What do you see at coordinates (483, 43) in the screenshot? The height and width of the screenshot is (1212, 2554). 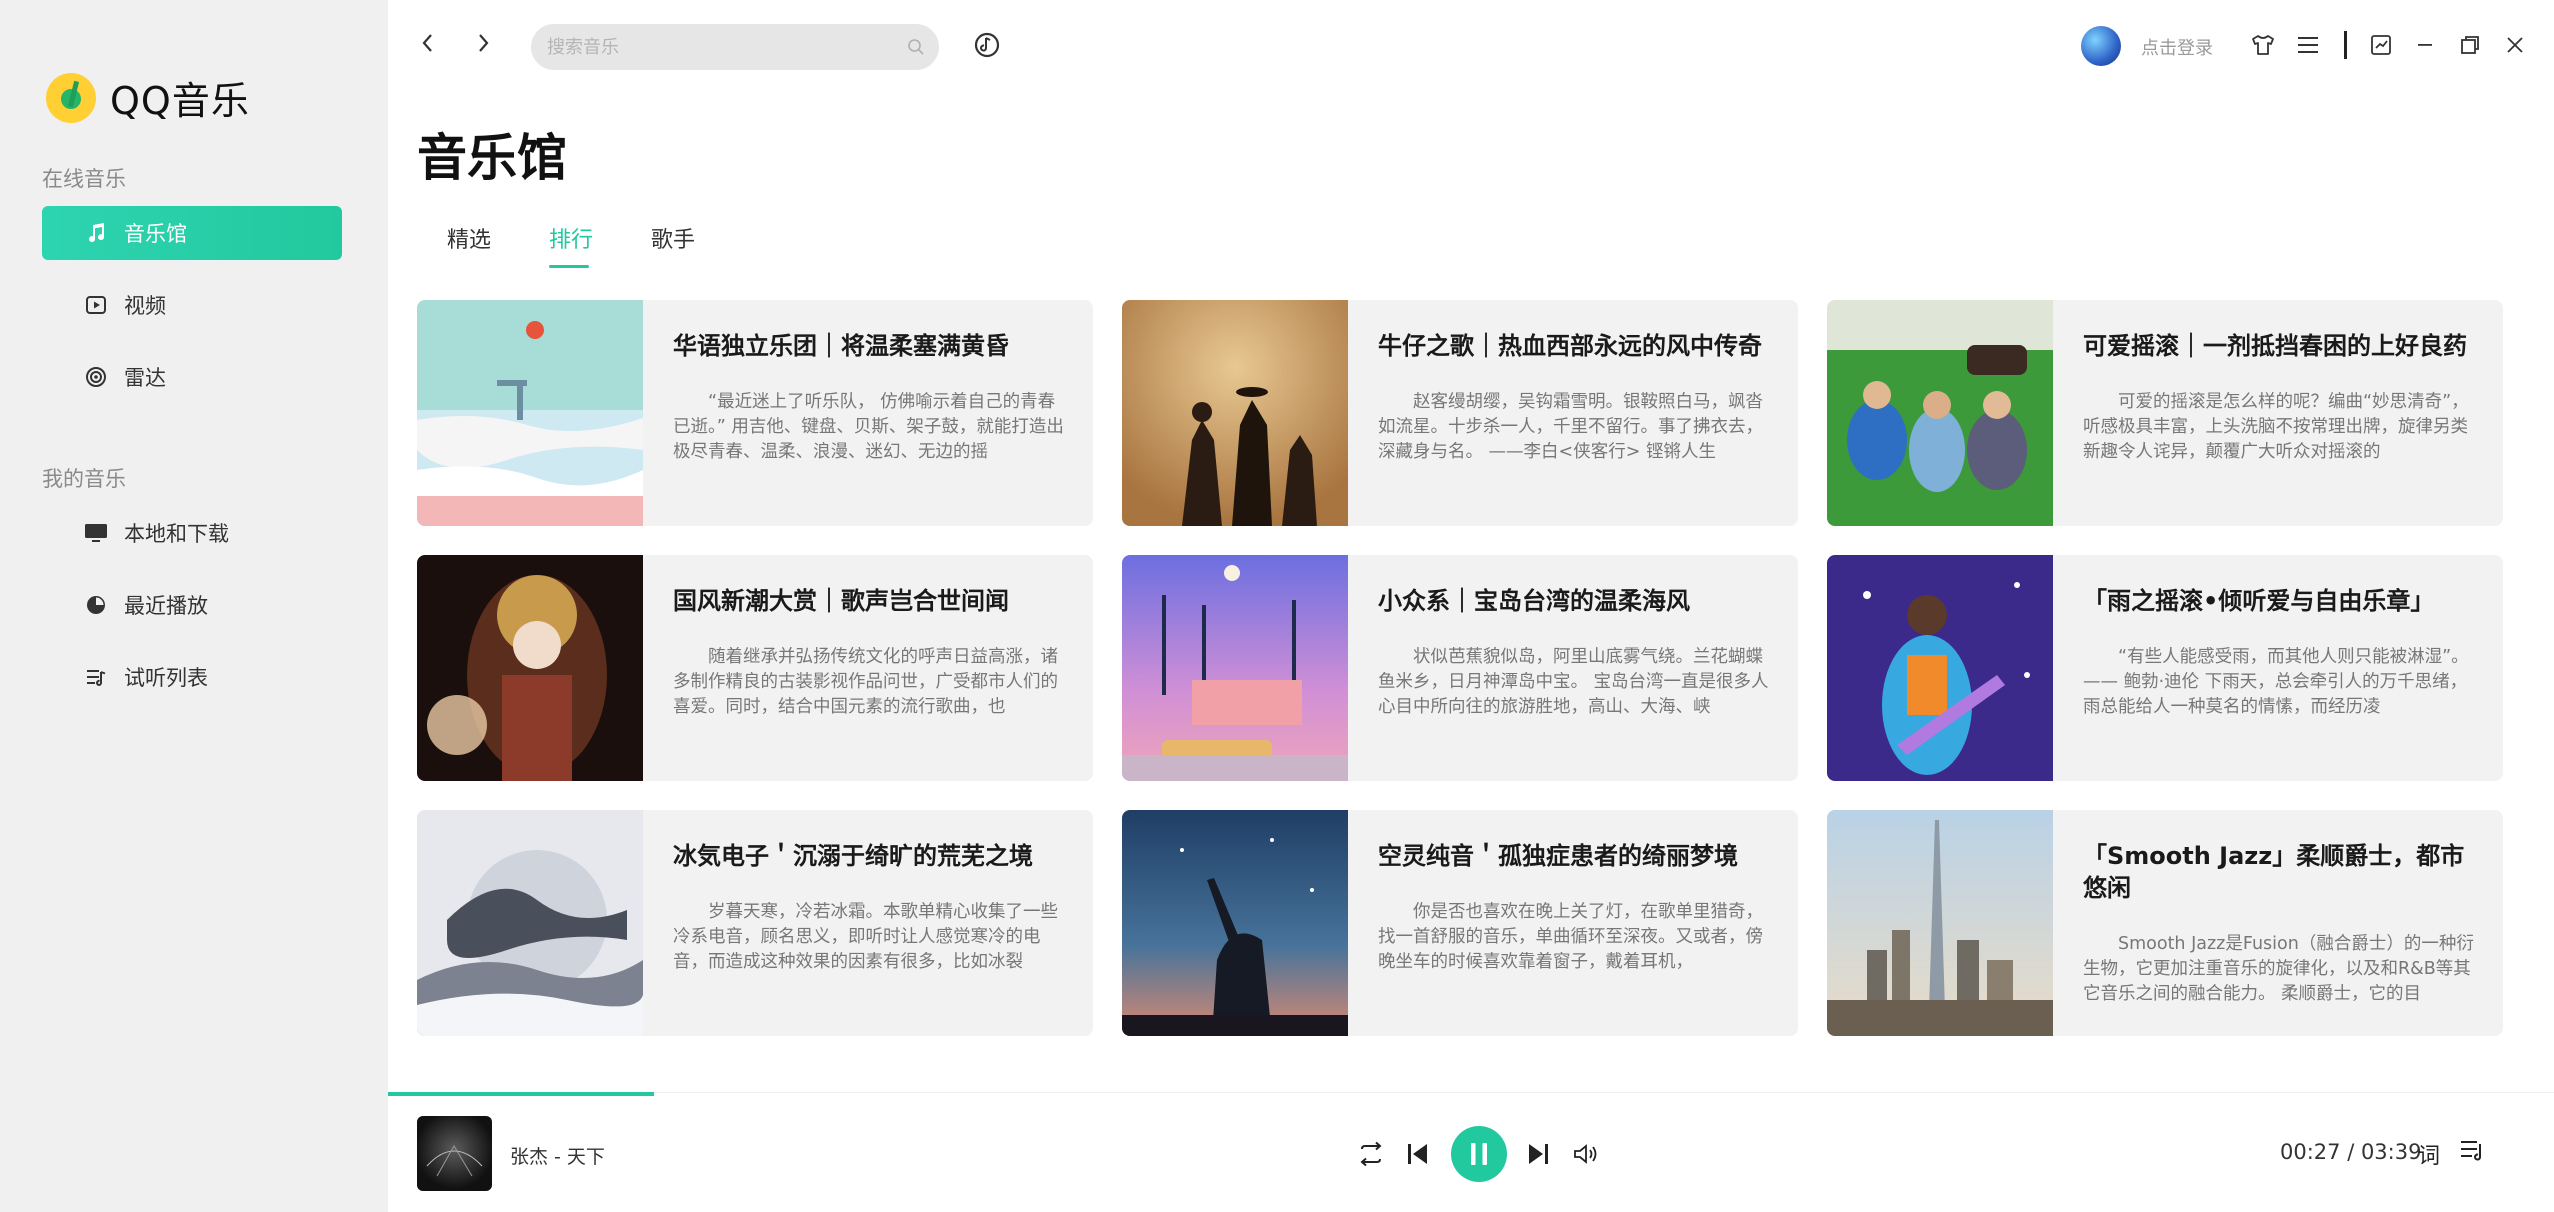 I see `forward-button` at bounding box center [483, 43].